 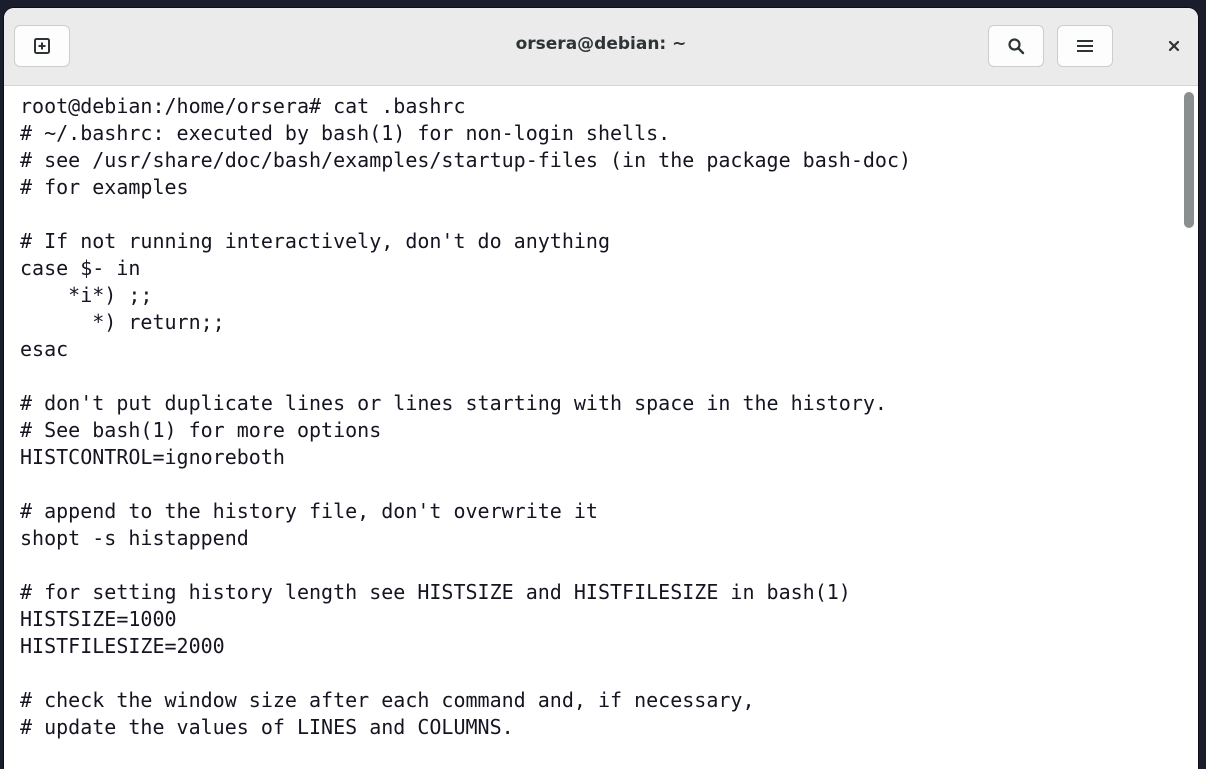 I want to click on search-icon, so click(x=1016, y=46).